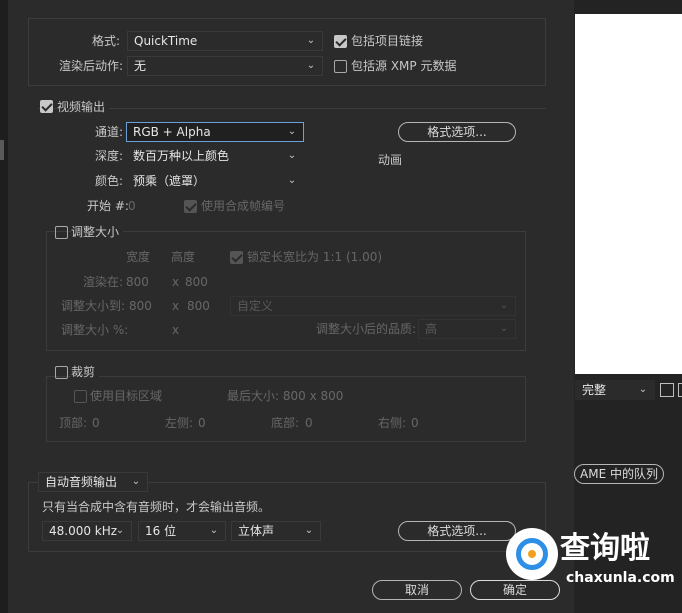  Describe the element at coordinates (202, 423) in the screenshot. I see `crop-left-value: 0` at that location.